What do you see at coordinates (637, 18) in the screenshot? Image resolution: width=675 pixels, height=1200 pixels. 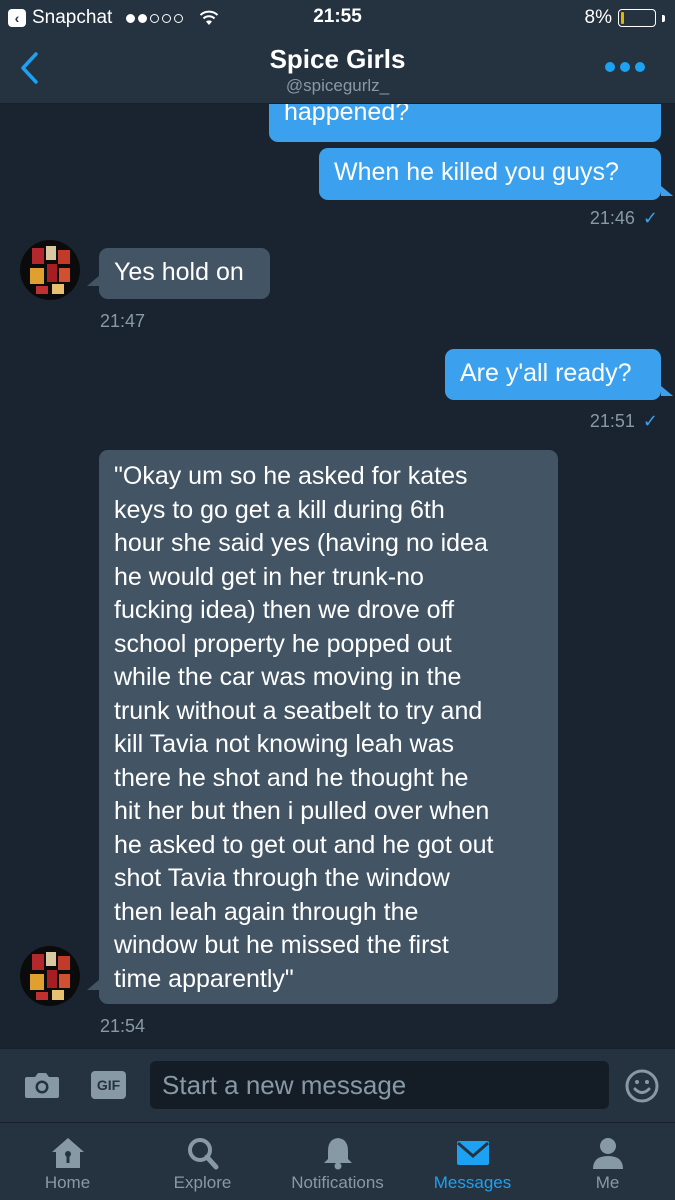 I see `battery-icon` at bounding box center [637, 18].